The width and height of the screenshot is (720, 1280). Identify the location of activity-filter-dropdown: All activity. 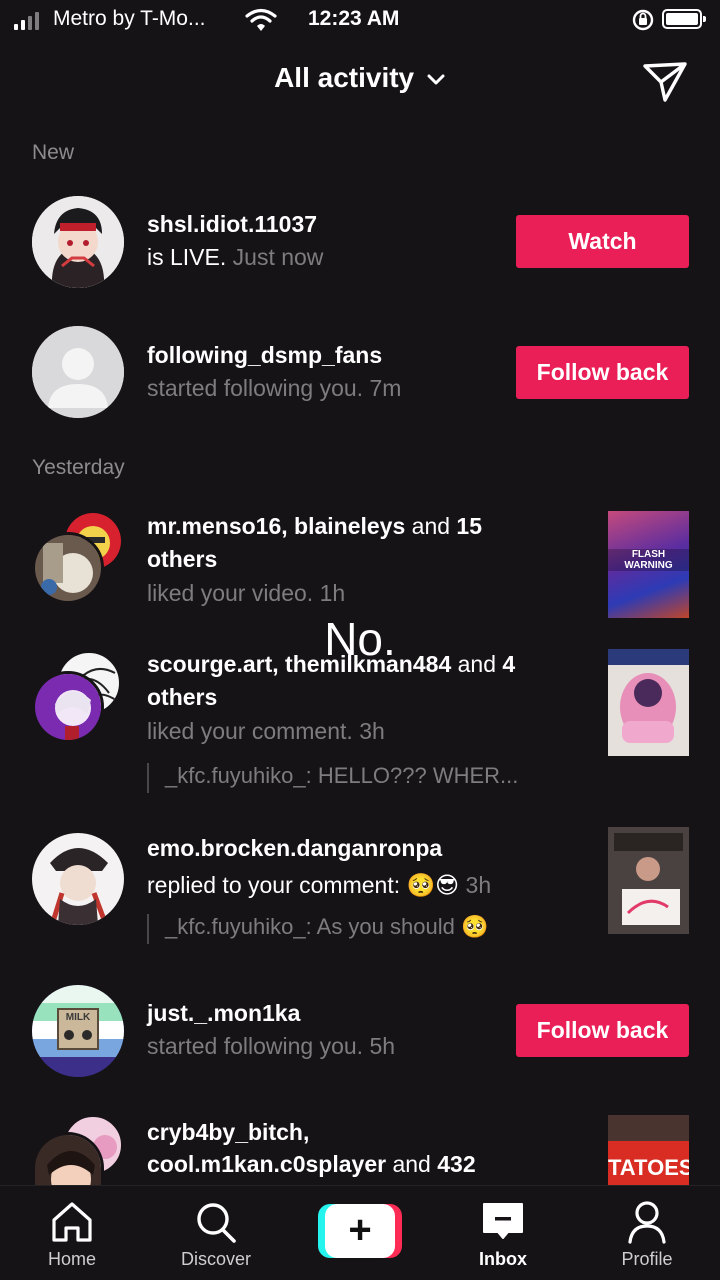
(360, 78).